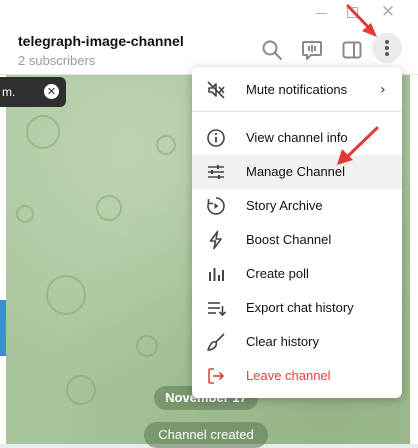 The width and height of the screenshot is (418, 448). What do you see at coordinates (358, 84) in the screenshot?
I see `annotation-arrows` at bounding box center [358, 84].